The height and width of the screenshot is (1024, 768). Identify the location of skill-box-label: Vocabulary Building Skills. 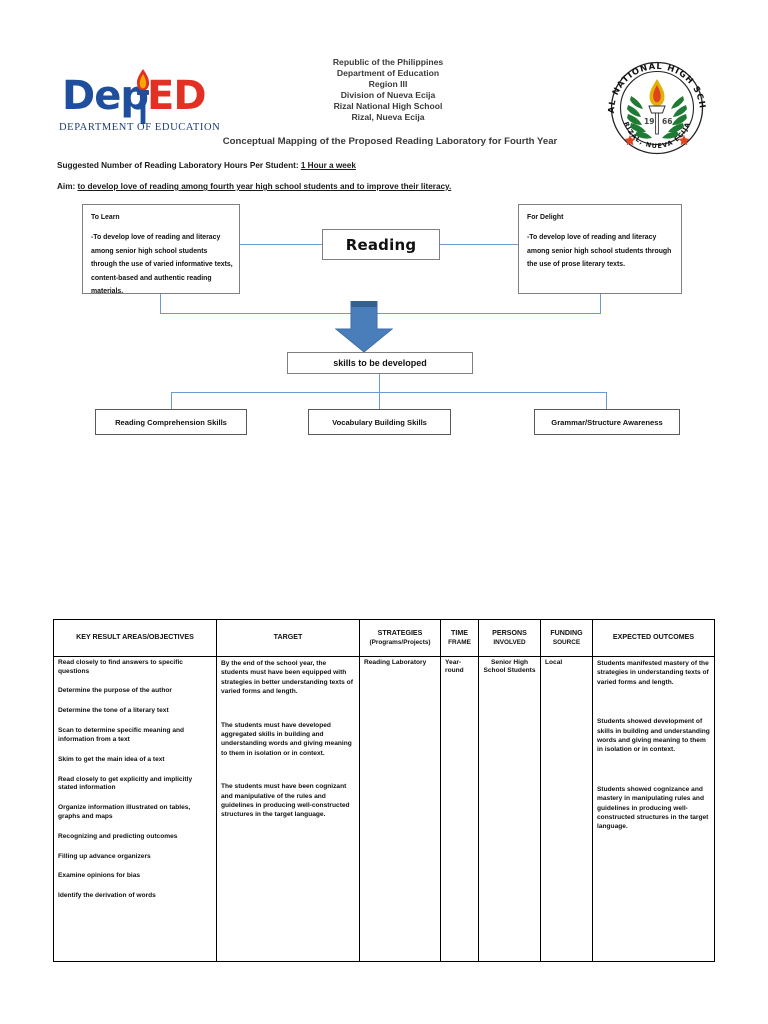
(379, 422).